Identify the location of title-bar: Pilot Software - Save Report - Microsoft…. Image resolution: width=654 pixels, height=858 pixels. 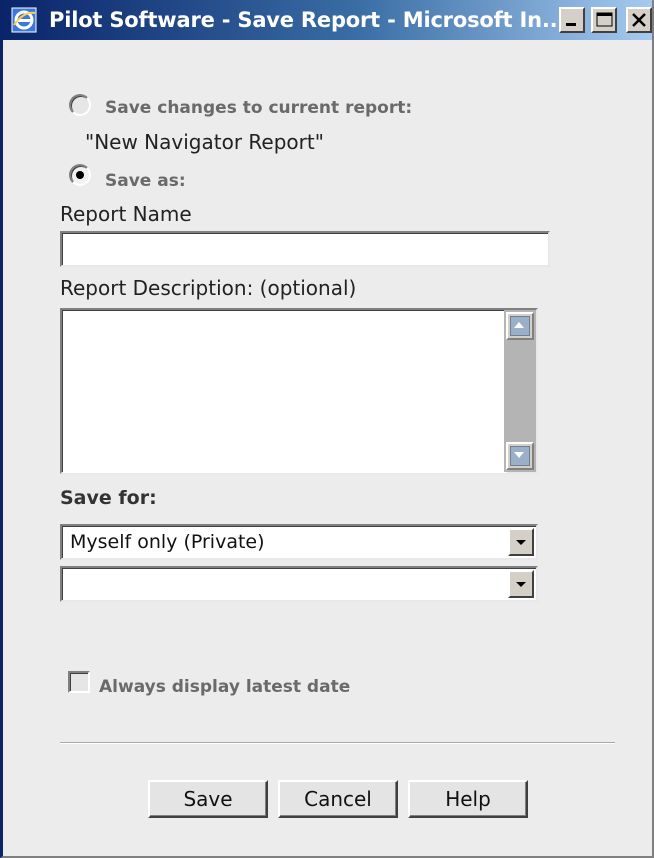
(327, 20).